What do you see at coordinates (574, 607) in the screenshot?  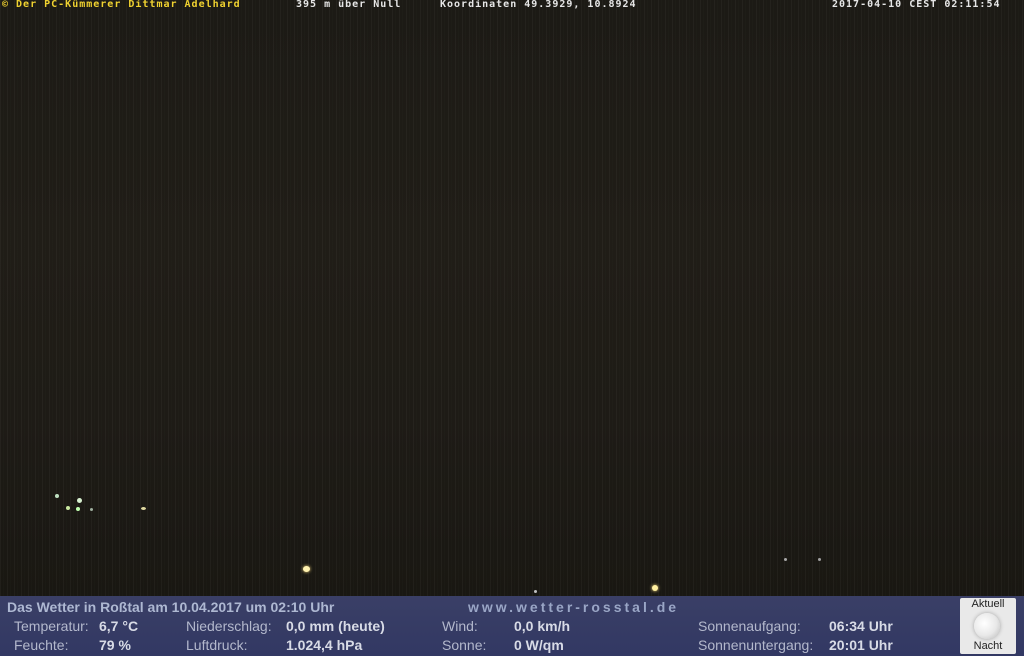 I see `site-url: www.wetter-rosstal.de` at bounding box center [574, 607].